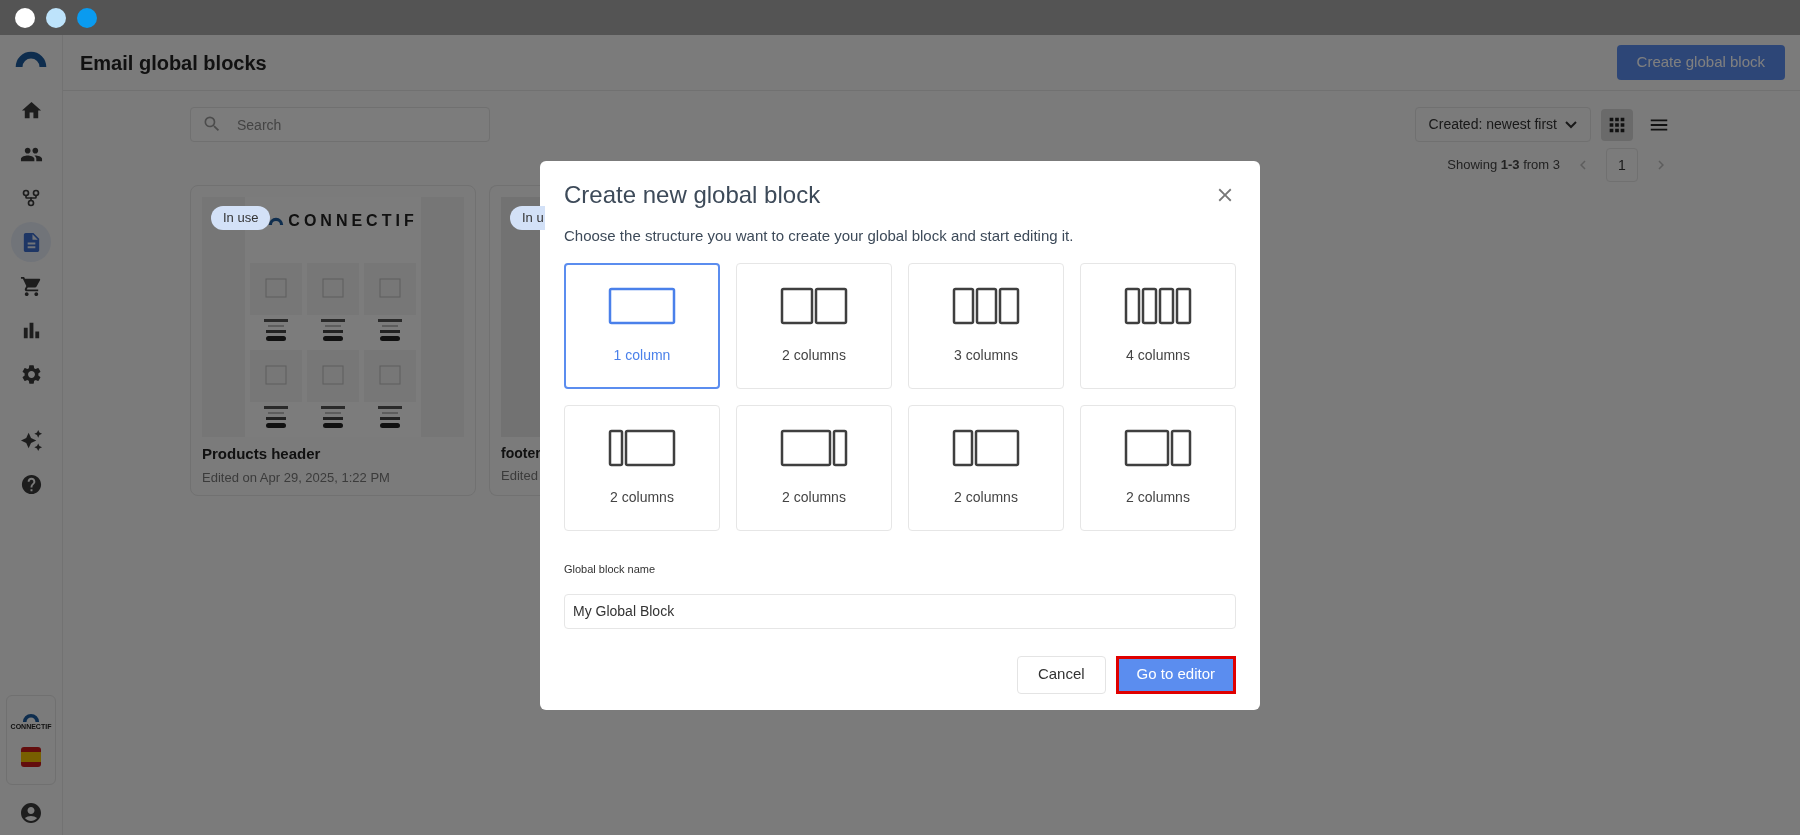 The height and width of the screenshot is (835, 1800). What do you see at coordinates (353, 221) in the screenshot?
I see `logo-text: CONNECTIF` at bounding box center [353, 221].